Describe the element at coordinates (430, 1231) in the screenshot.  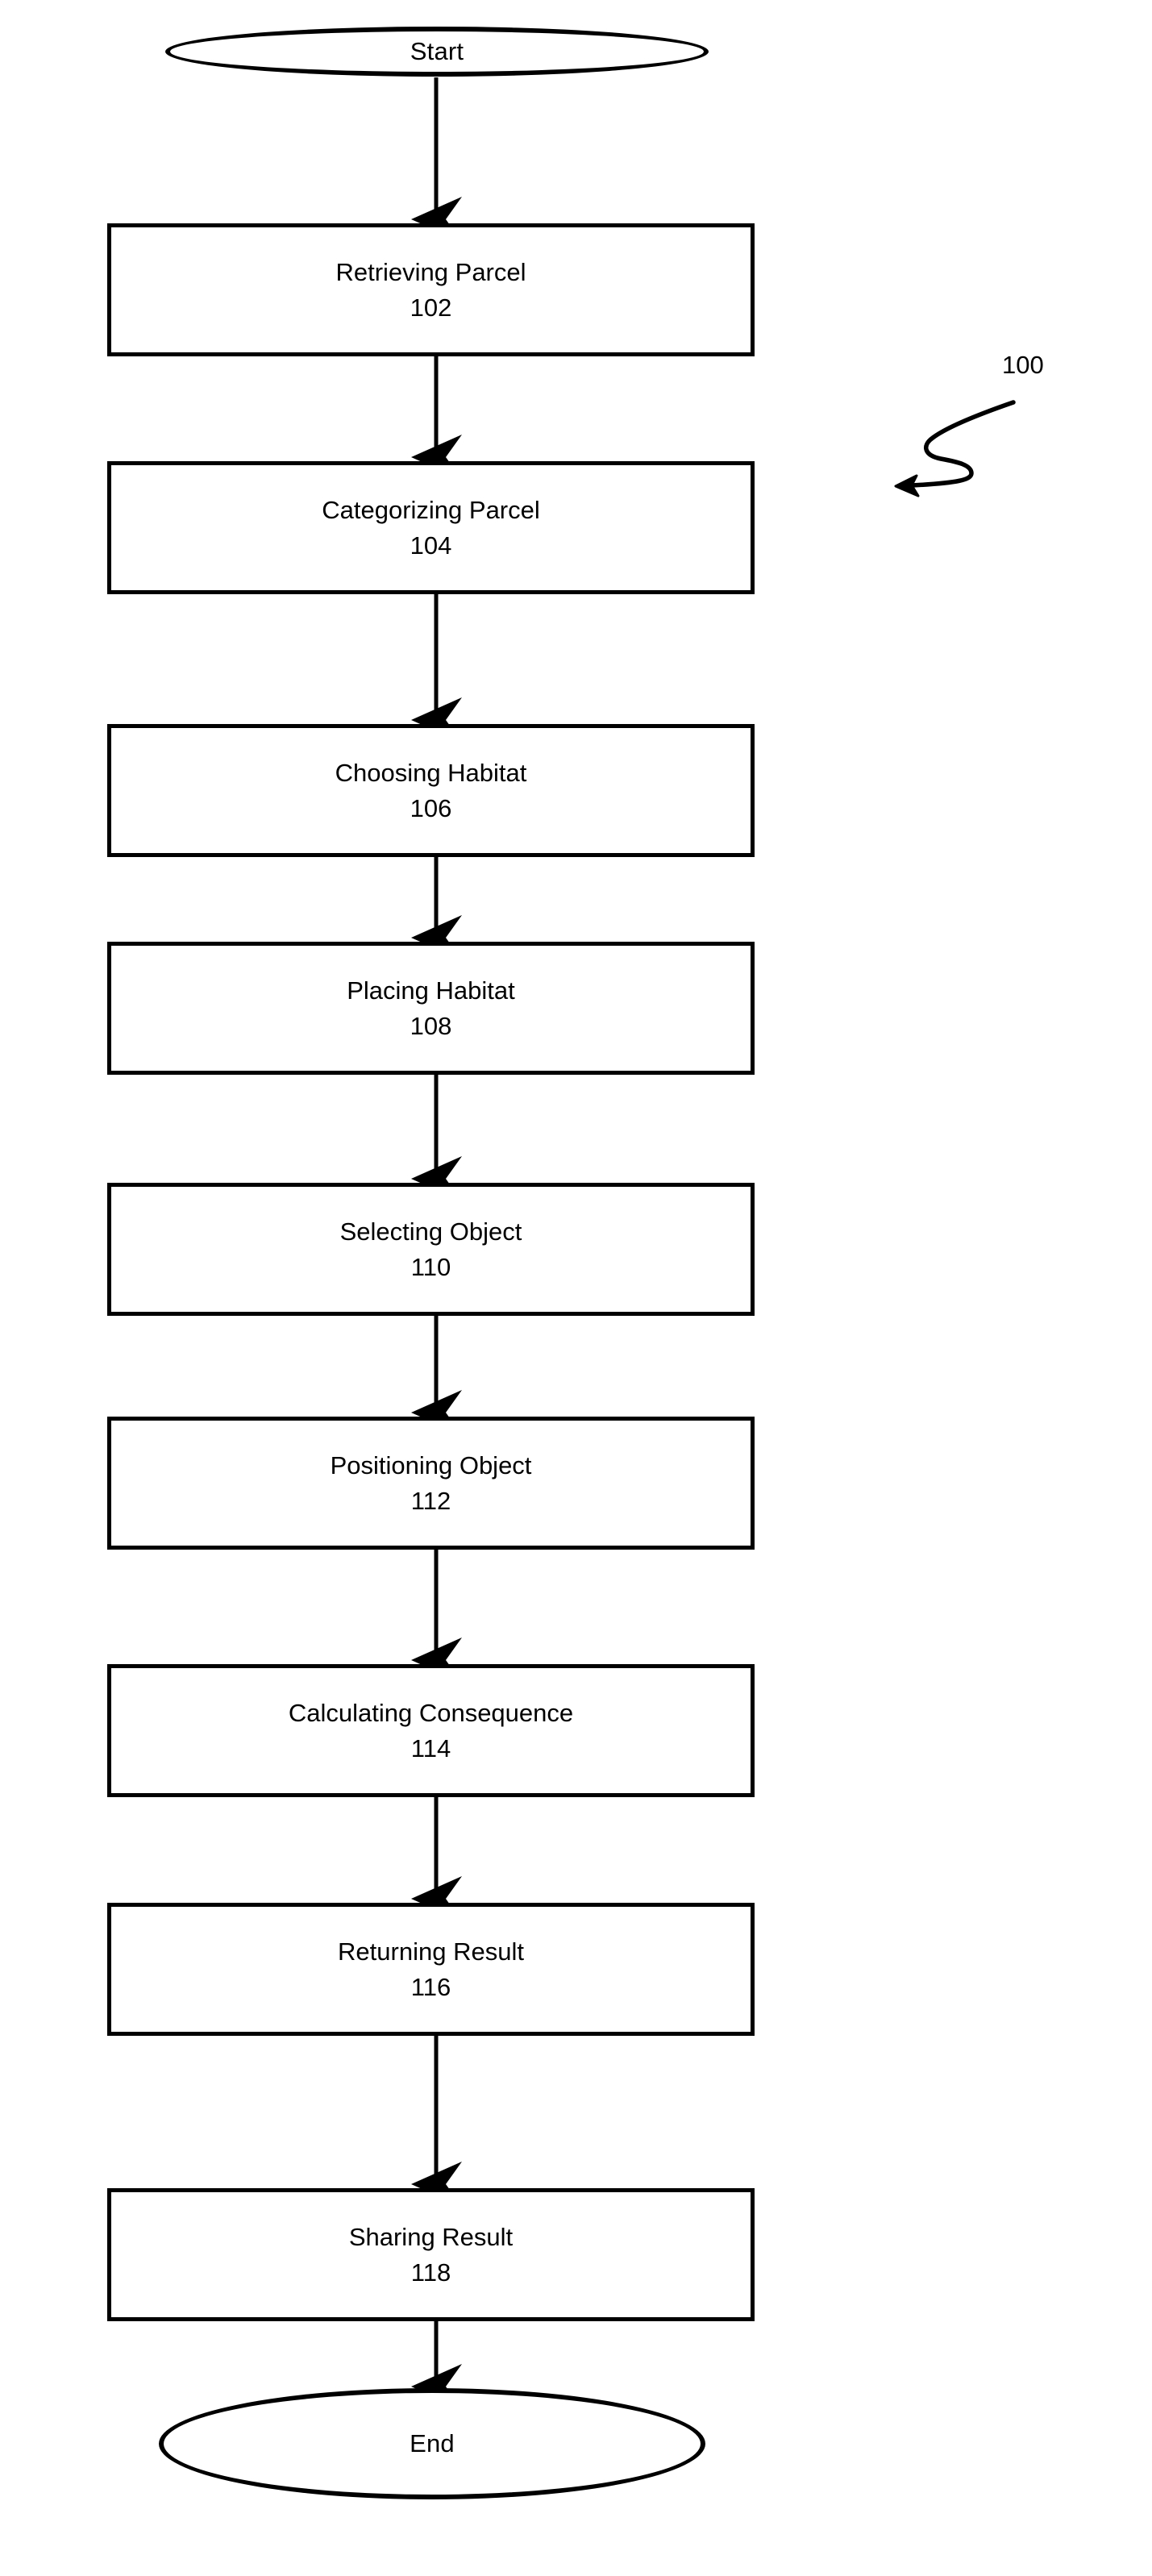
I see `node-label: Selecting Object` at that location.